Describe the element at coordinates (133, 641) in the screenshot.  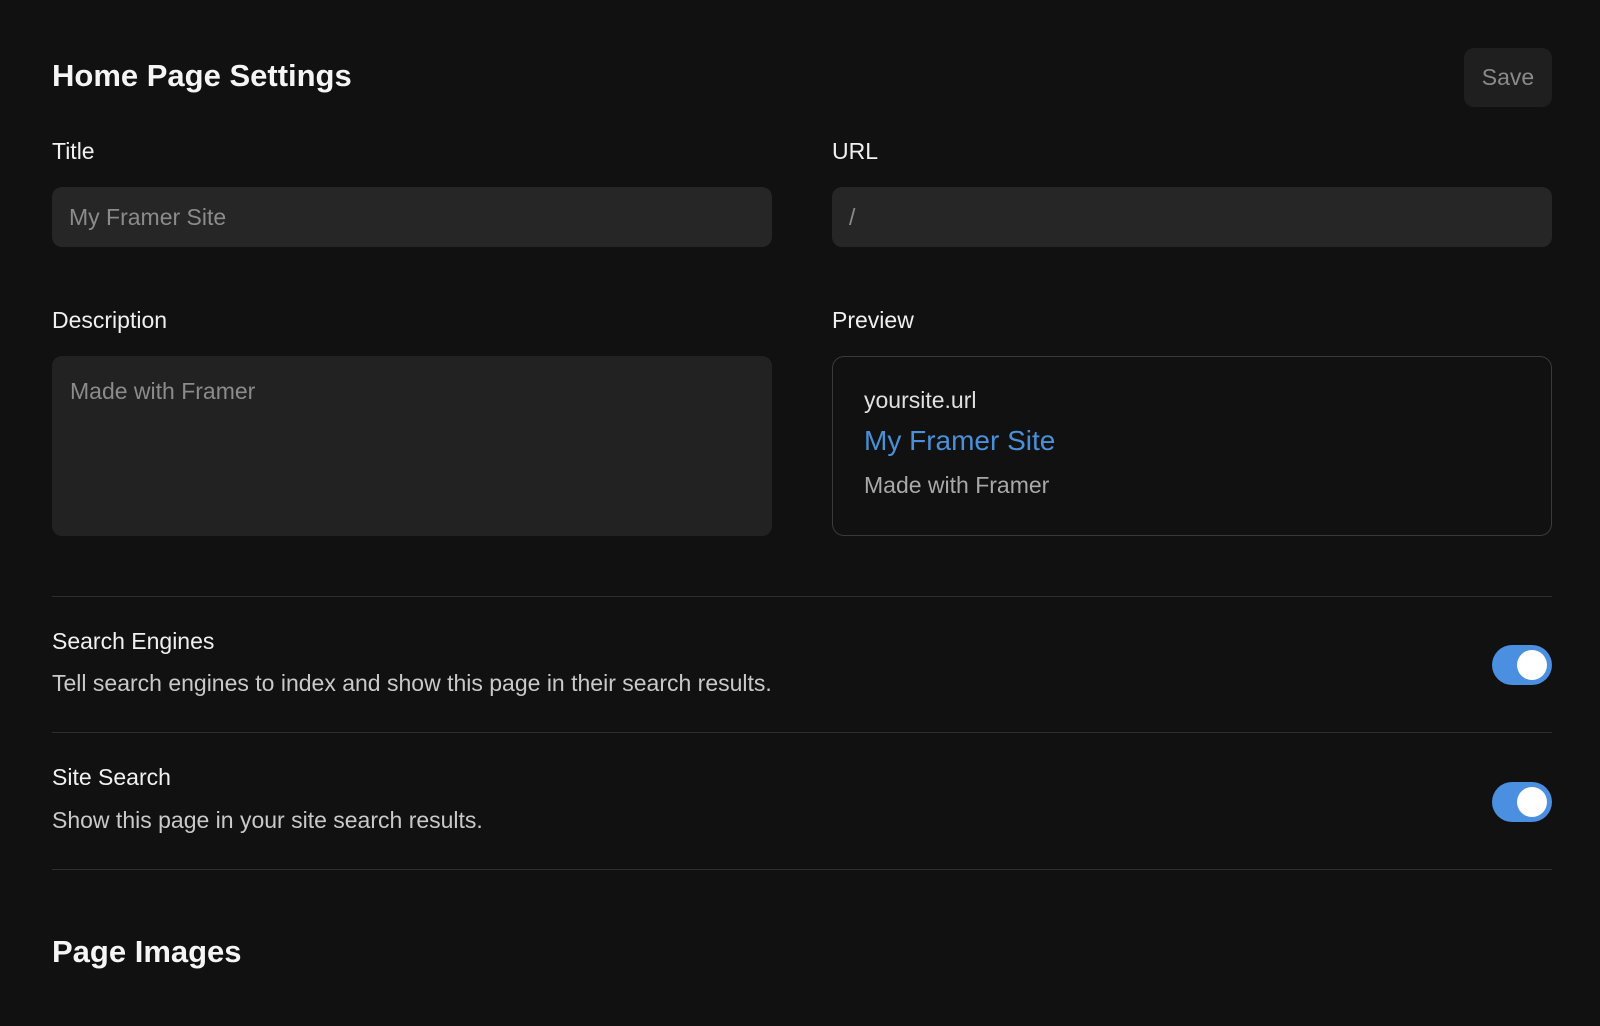
I see `search-engines-title: Search Engines` at that location.